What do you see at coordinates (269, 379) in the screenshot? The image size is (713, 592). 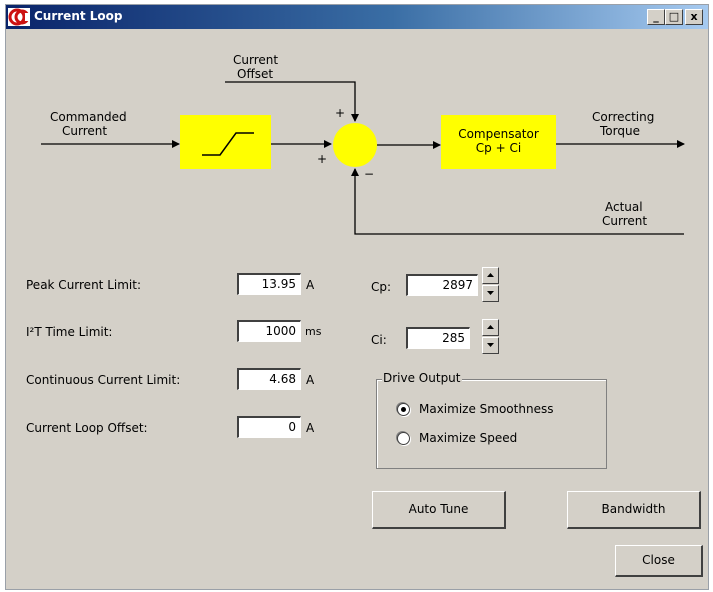 I see `continuous-current-limit-input: 4.68` at bounding box center [269, 379].